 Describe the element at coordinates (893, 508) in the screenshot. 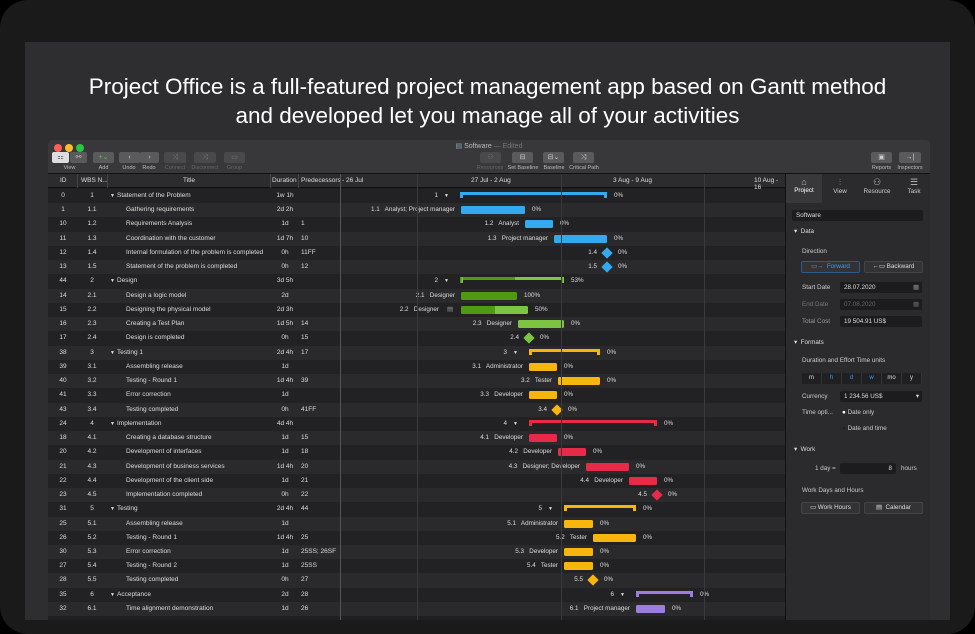

I see `calendar-button: ▤ Calendar` at that location.